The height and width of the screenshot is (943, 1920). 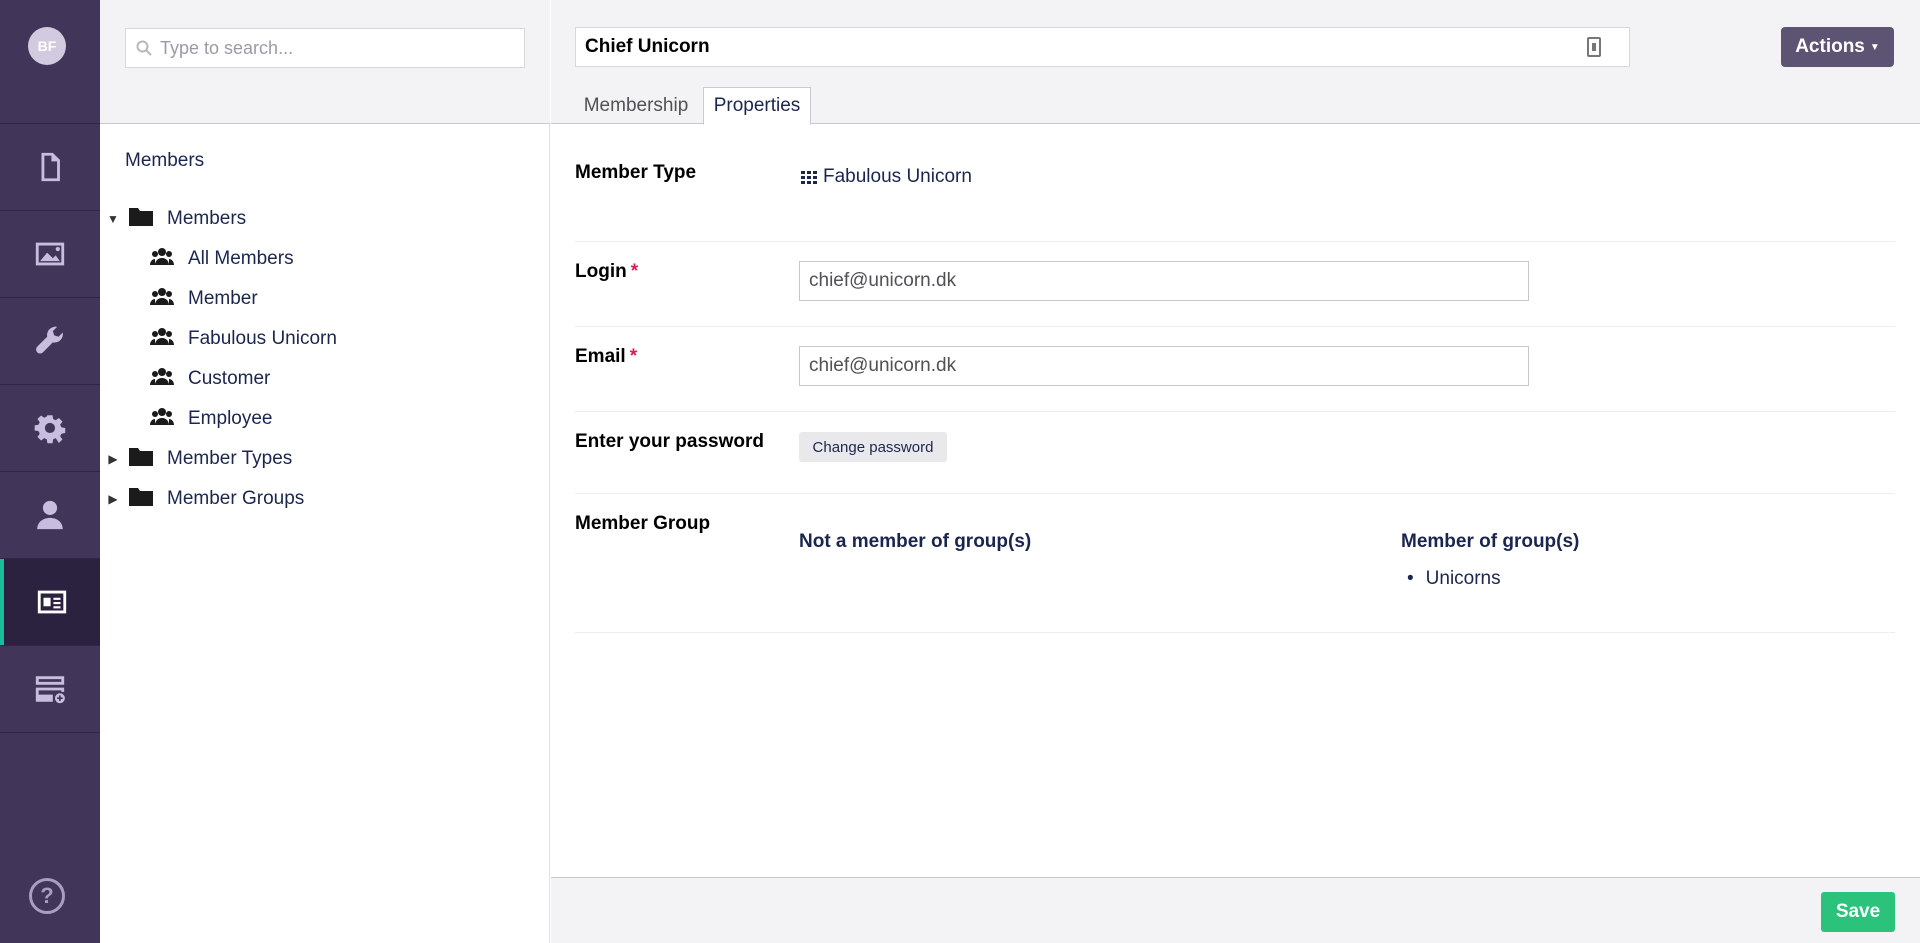 I want to click on section-rail: BF ?, so click(x=50, y=471).